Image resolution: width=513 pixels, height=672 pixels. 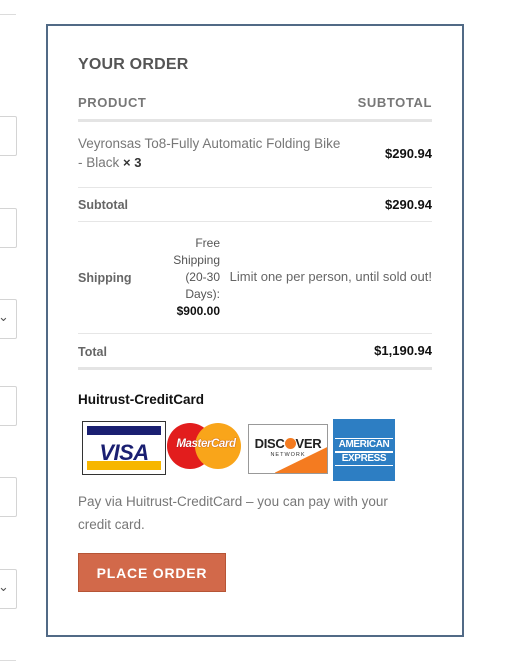 I want to click on shipping-option-line: Shipping, so click(x=196, y=260).